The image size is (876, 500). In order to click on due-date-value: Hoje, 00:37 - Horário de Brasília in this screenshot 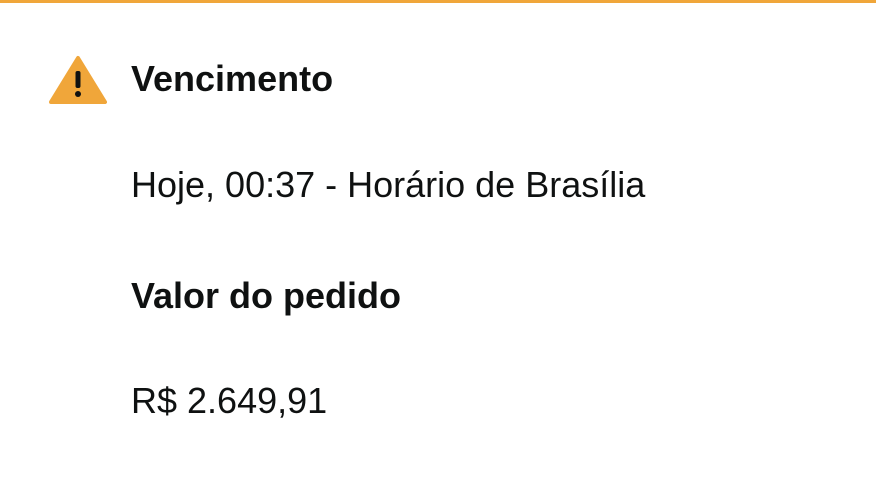, I will do `click(388, 184)`.